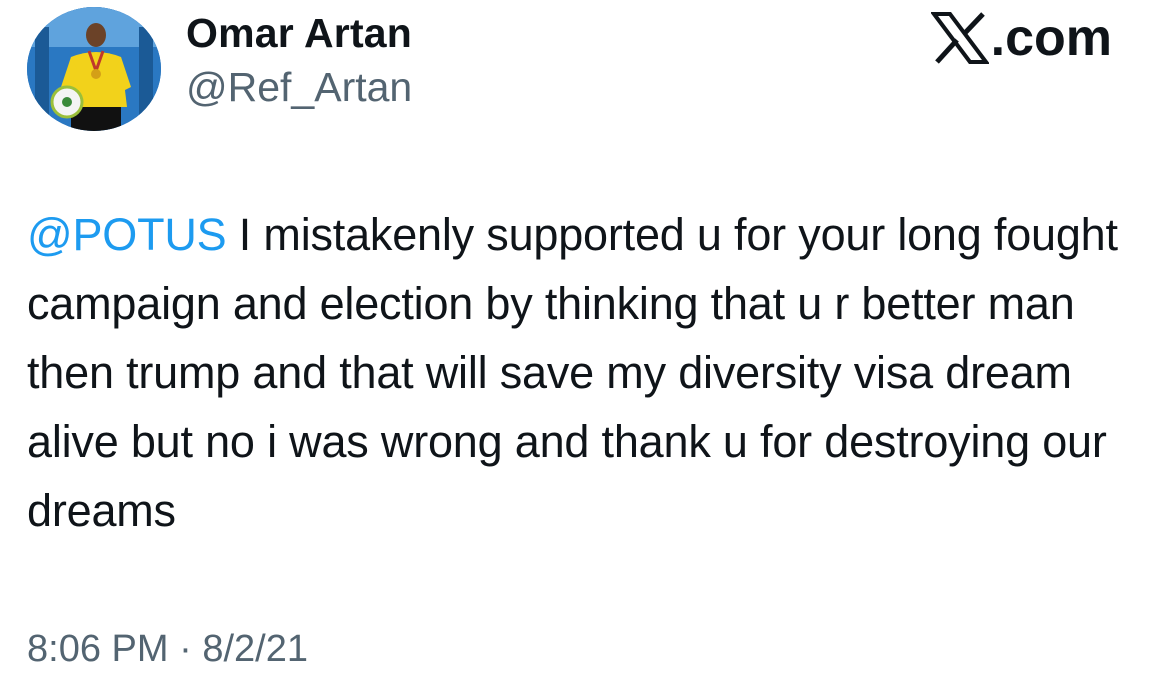  Describe the element at coordinates (959, 38) in the screenshot. I see `x-logo-icon` at that location.